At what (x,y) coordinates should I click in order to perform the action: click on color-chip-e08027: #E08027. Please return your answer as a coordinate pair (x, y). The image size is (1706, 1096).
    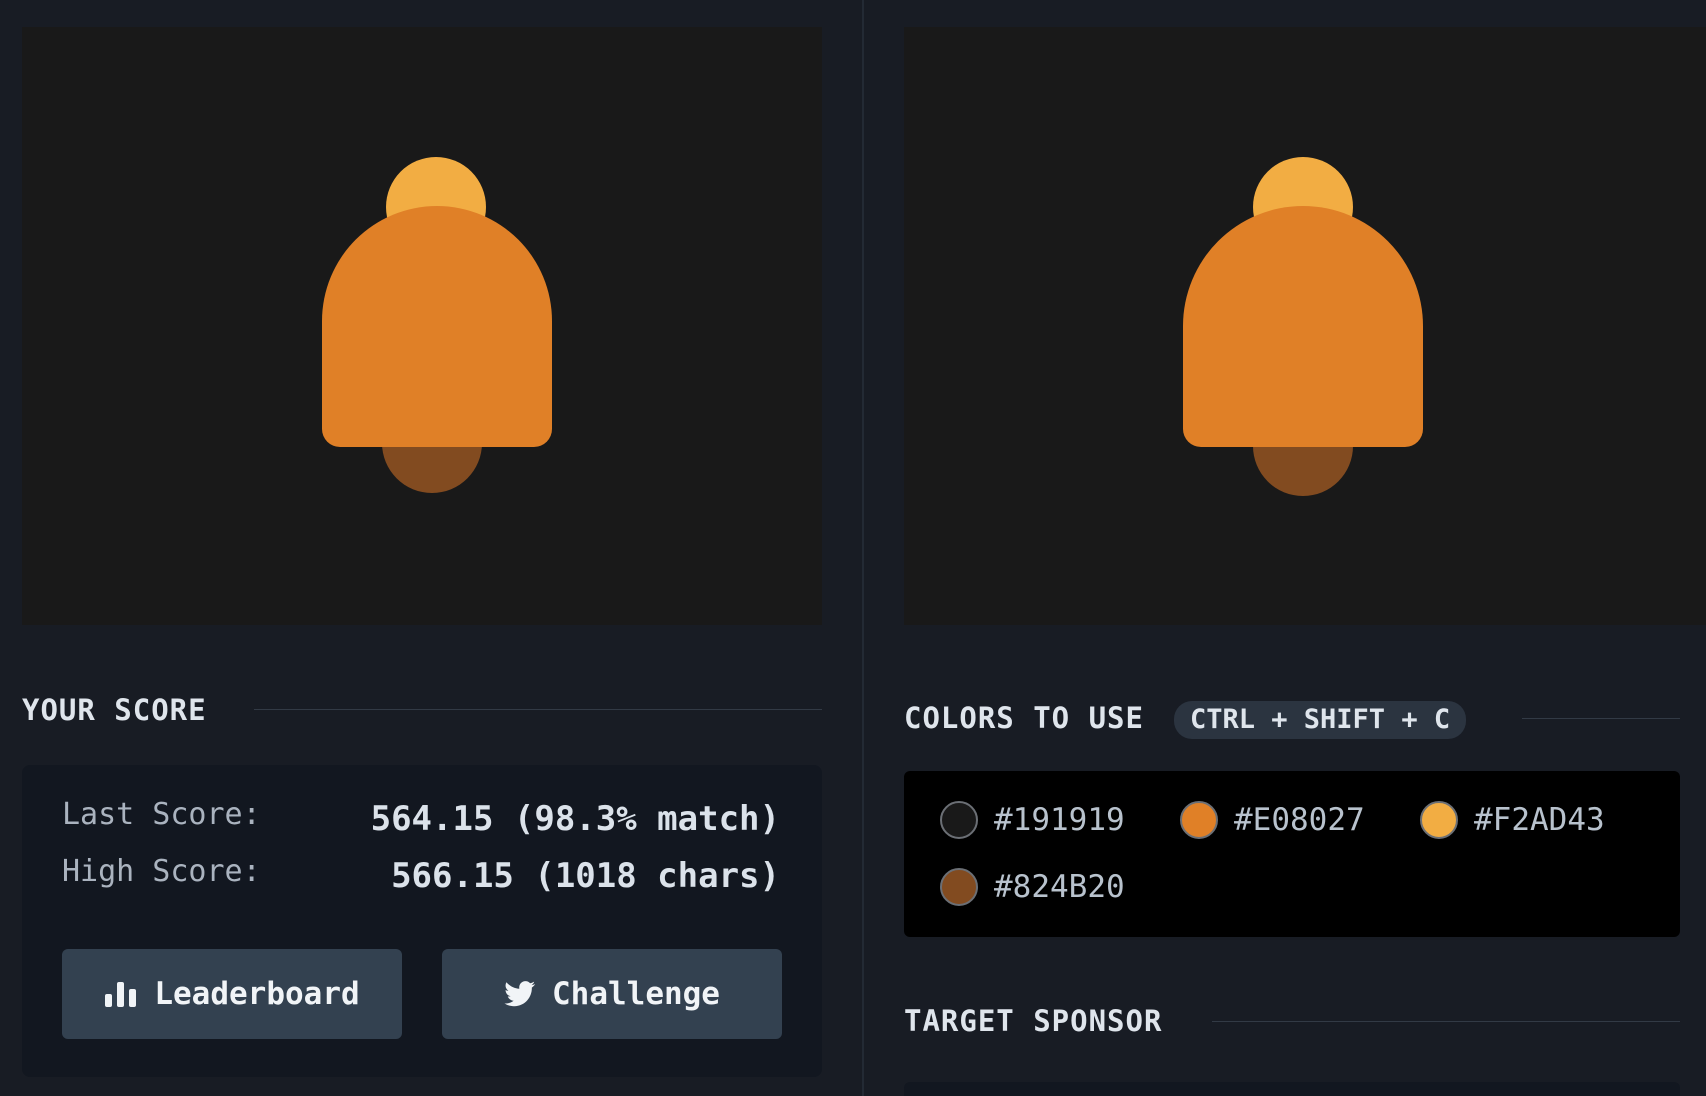
    Looking at the image, I should click on (1272, 820).